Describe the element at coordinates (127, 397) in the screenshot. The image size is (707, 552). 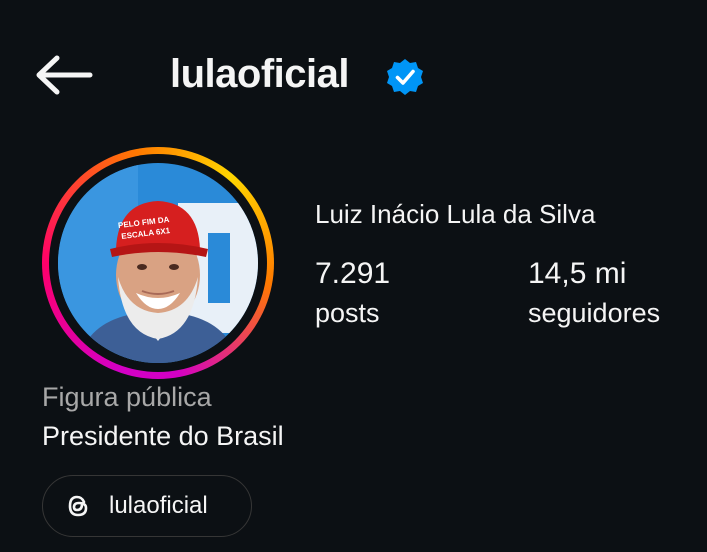
I see `profile-category: Figura pública` at that location.